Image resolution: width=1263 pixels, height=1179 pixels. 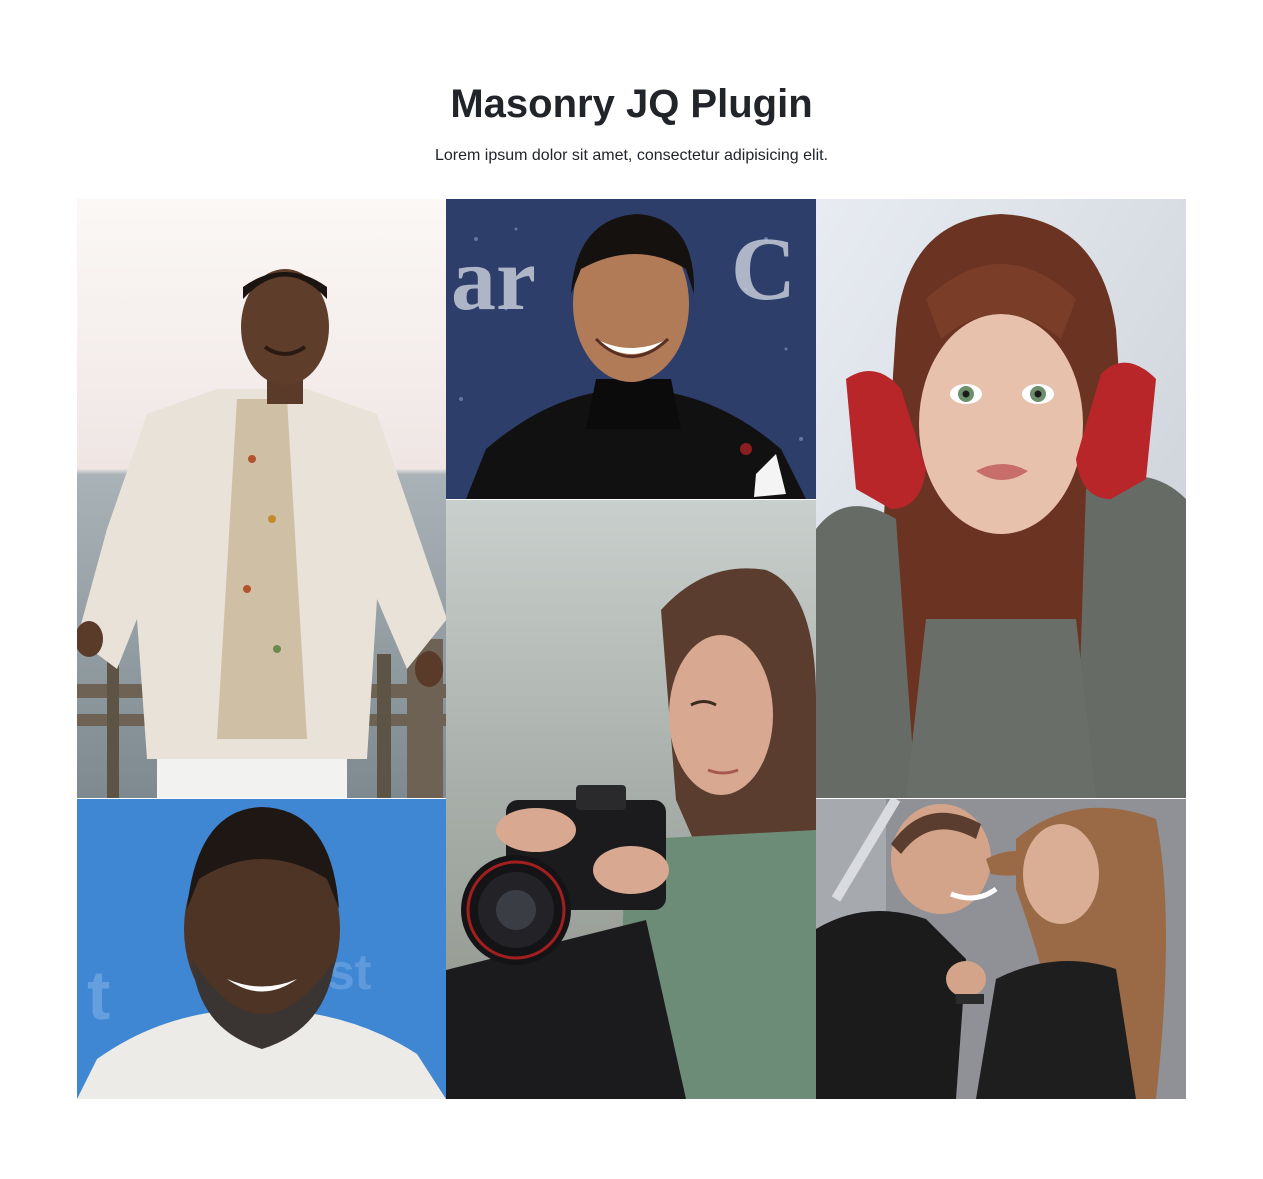 I want to click on svg-text: C, so click(x=763, y=269).